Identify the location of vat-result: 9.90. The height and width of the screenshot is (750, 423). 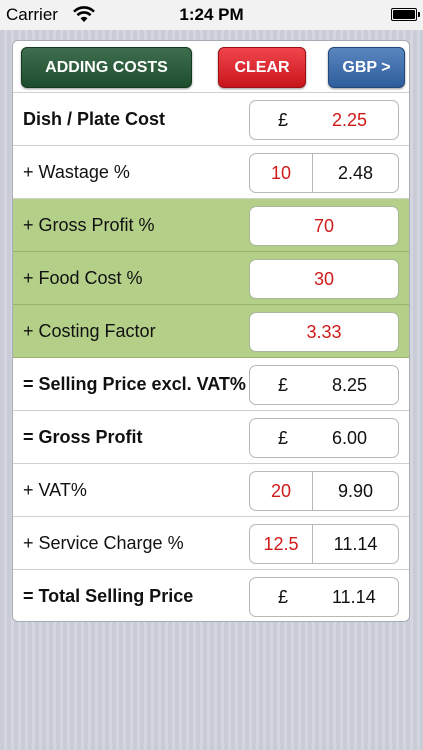
(355, 490).